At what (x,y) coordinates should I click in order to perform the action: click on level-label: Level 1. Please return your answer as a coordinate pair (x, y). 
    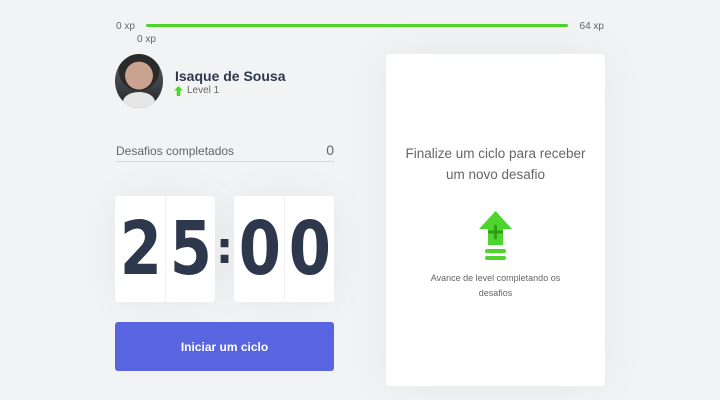
    Looking at the image, I should click on (203, 90).